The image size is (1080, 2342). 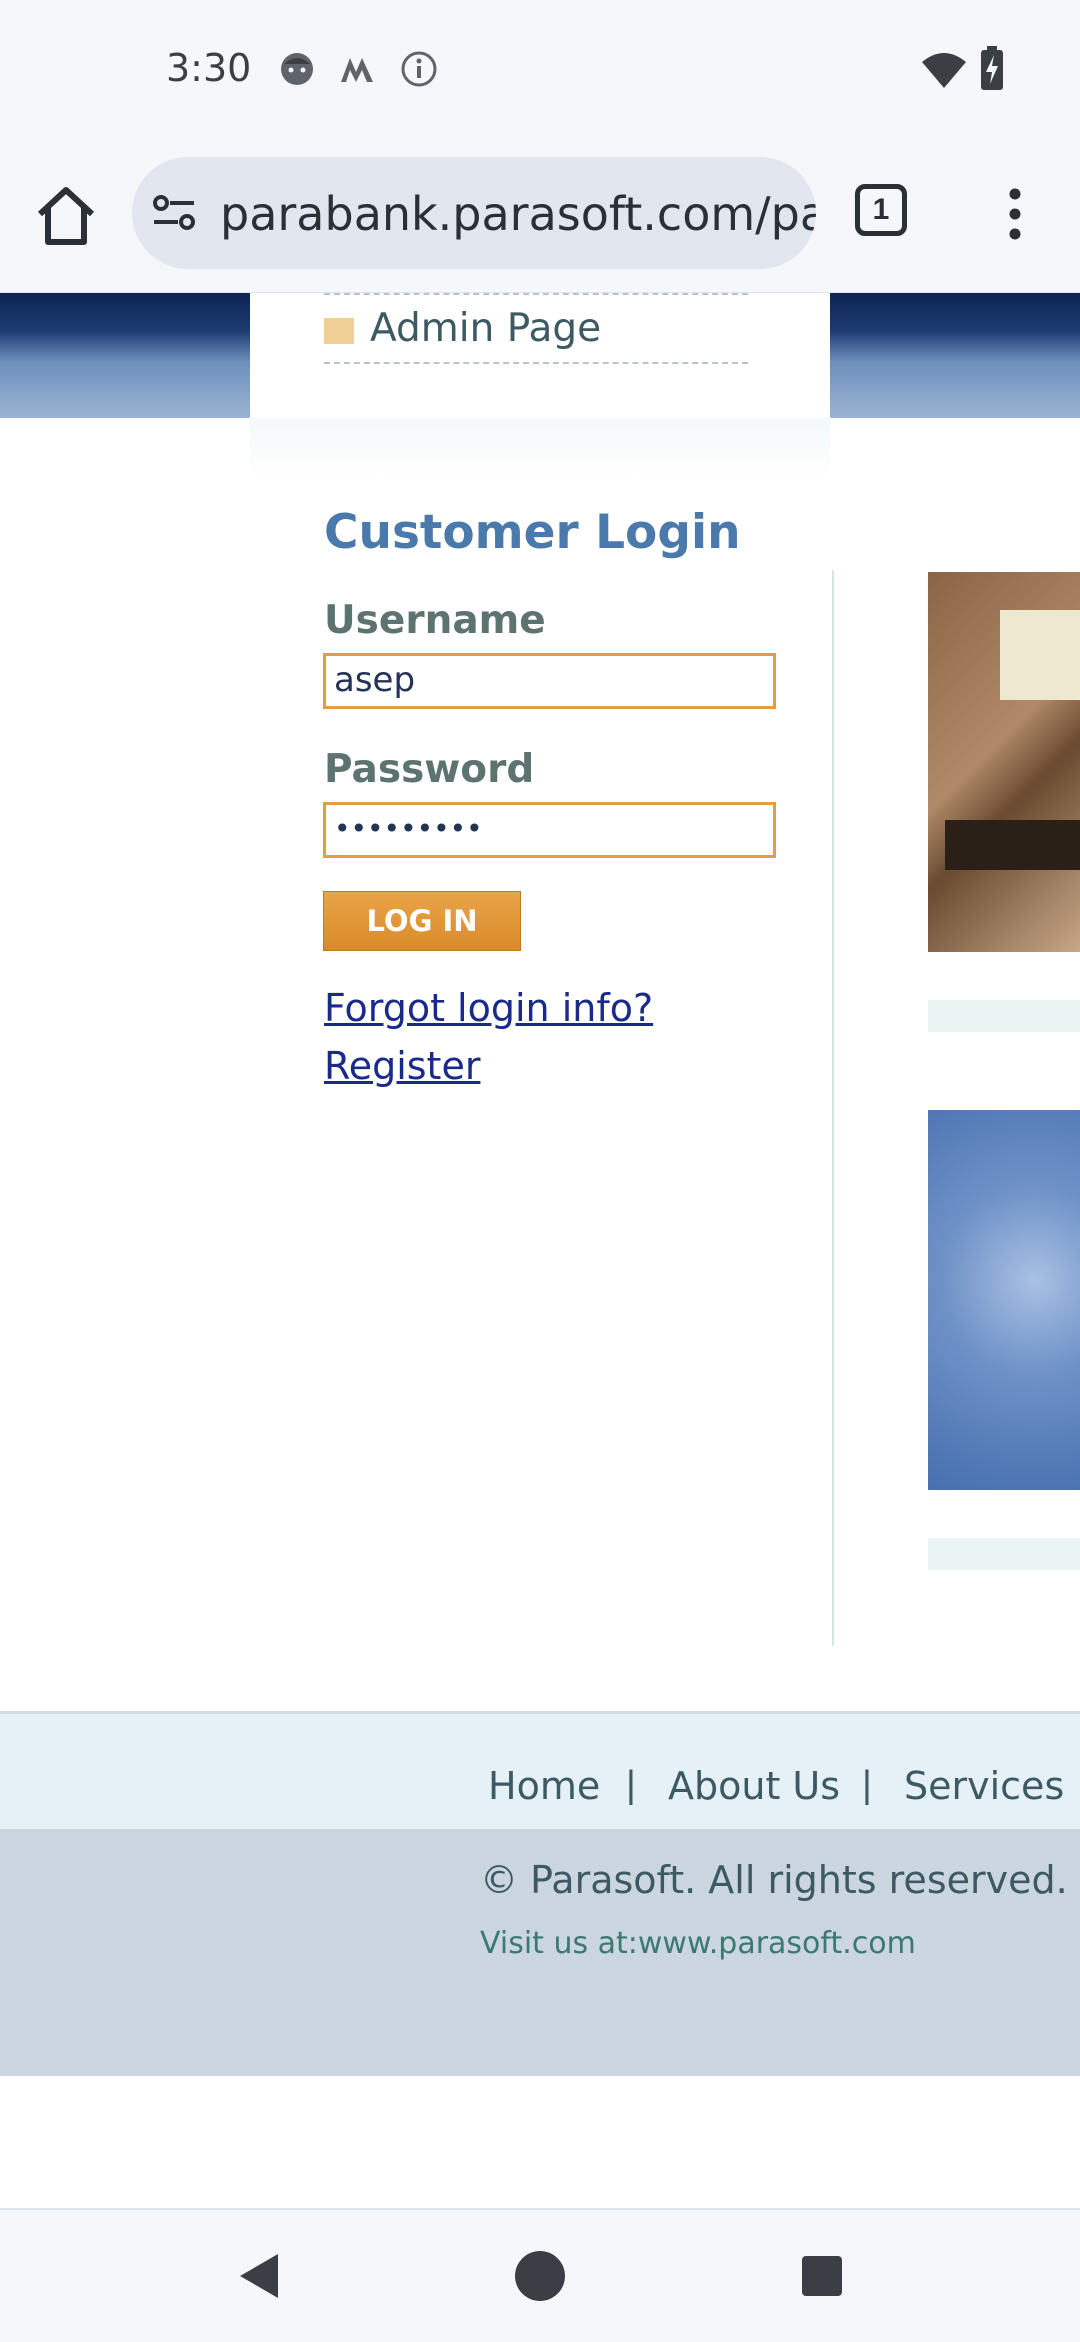 I want to click on face-icon, so click(x=297, y=69).